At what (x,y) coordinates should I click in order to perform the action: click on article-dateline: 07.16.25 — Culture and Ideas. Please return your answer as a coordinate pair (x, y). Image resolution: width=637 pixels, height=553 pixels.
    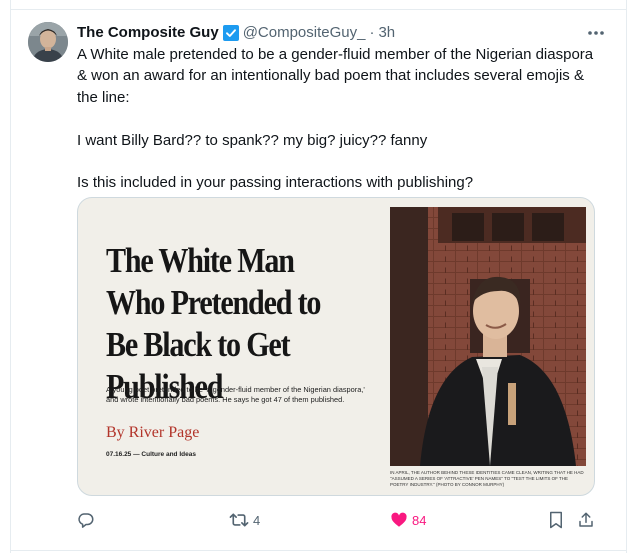
    Looking at the image, I should click on (151, 454).